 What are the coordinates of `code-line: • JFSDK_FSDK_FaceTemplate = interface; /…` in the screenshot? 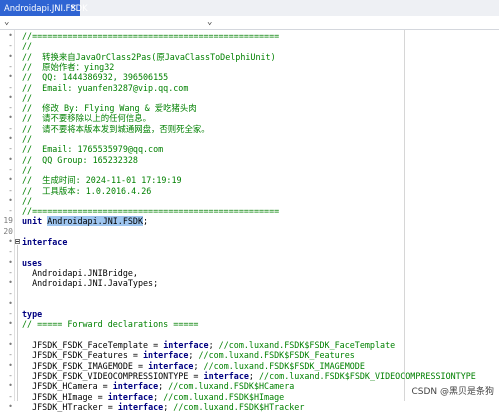 It's located at (249, 345).